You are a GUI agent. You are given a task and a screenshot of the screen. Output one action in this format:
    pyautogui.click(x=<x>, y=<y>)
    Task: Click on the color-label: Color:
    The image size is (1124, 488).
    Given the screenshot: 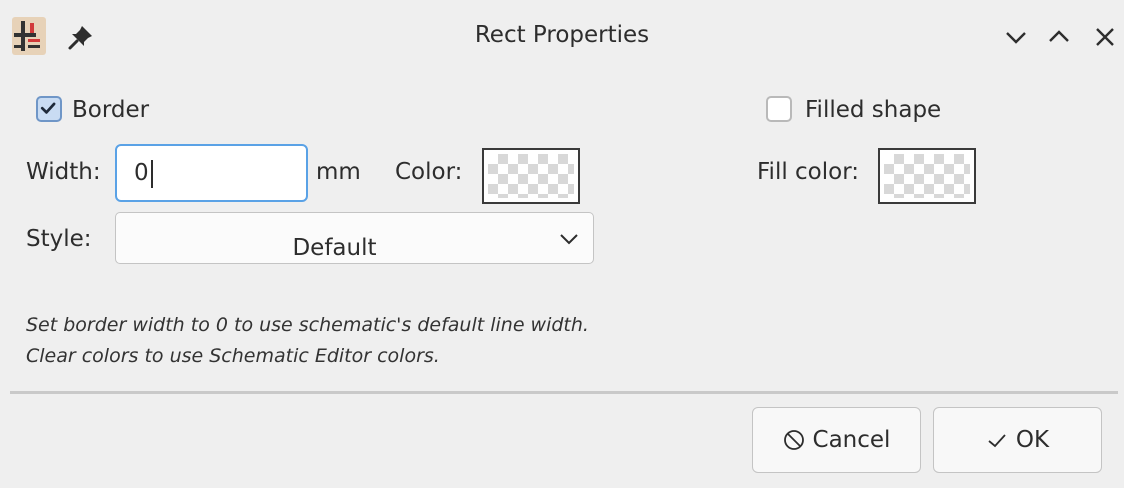 What is the action you would take?
    pyautogui.click(x=429, y=172)
    